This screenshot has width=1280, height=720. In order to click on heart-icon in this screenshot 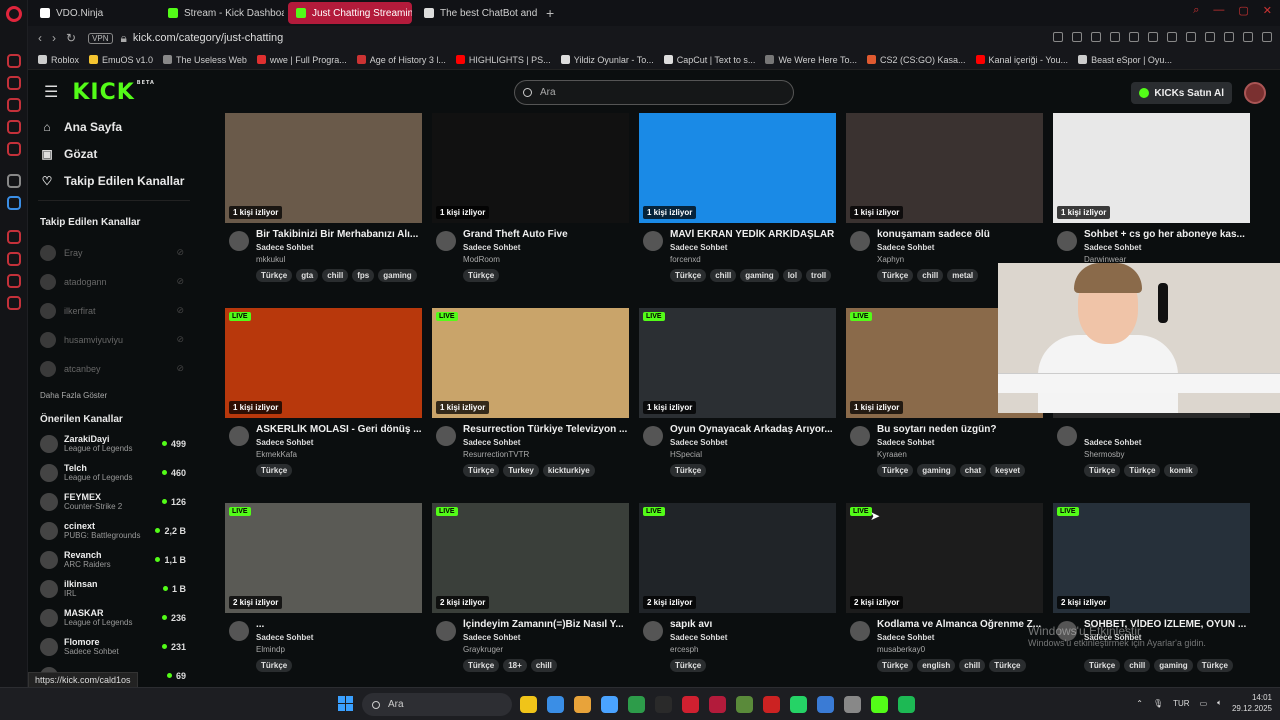, I will do `click(1134, 37)`.